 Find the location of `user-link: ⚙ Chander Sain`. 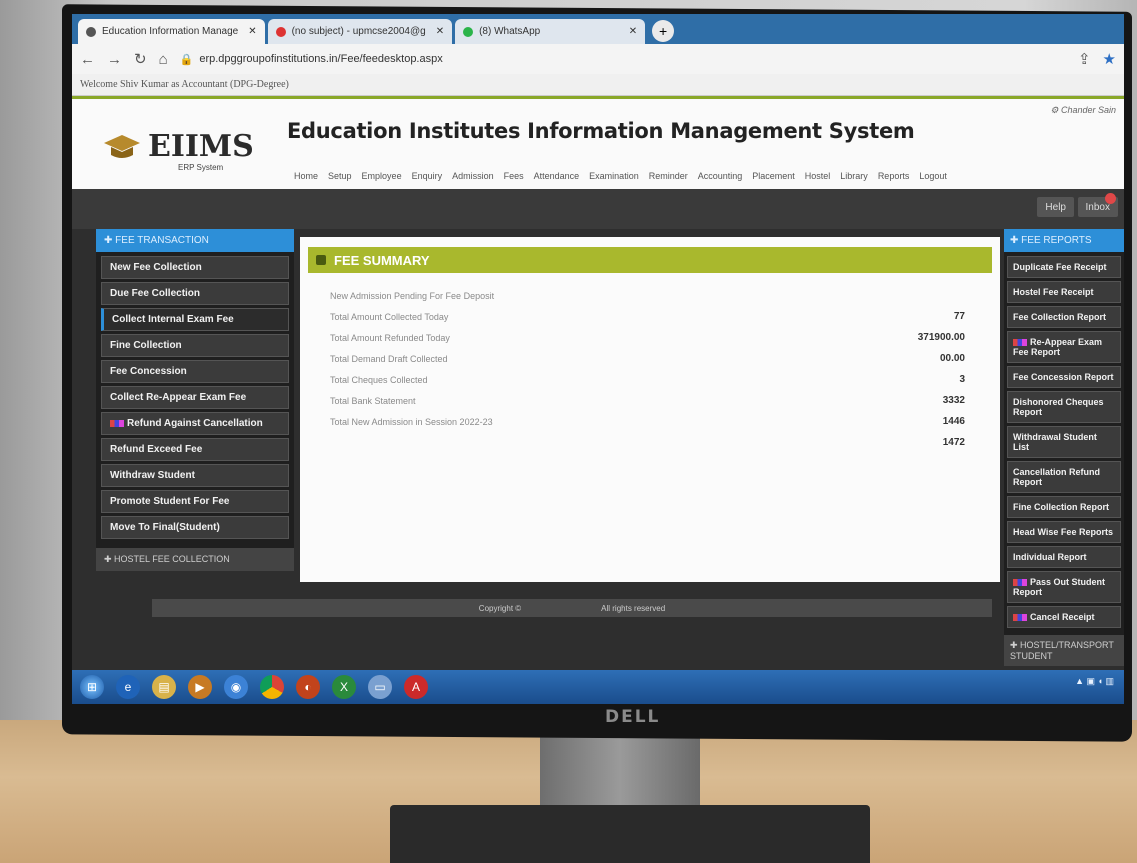

user-link: ⚙ Chander Sain is located at coordinates (1083, 110).